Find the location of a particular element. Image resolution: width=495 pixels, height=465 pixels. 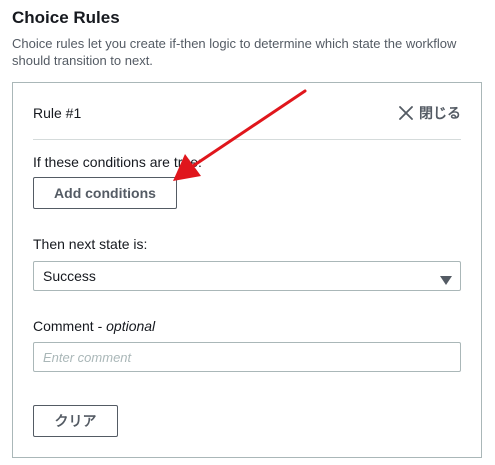

section-title: Choice Rules is located at coordinates (66, 17).